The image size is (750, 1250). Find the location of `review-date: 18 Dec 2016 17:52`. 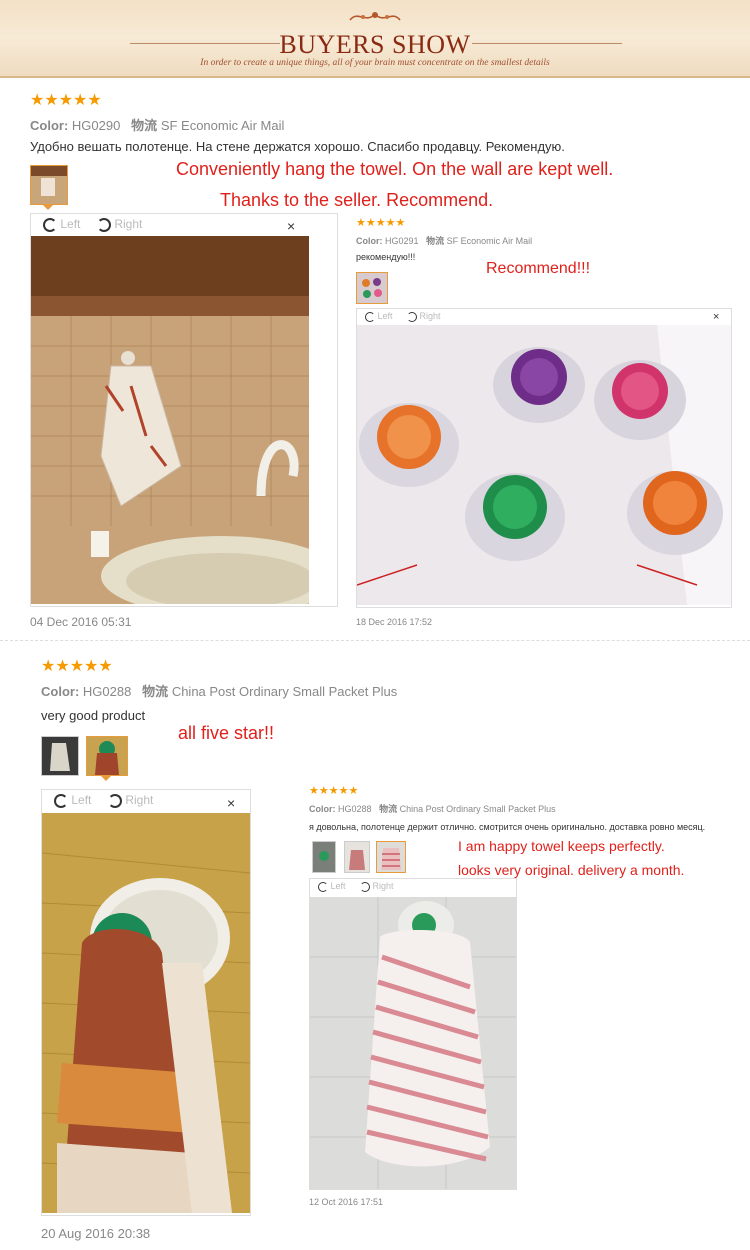

review-date: 18 Dec 2016 17:52 is located at coordinates (394, 622).